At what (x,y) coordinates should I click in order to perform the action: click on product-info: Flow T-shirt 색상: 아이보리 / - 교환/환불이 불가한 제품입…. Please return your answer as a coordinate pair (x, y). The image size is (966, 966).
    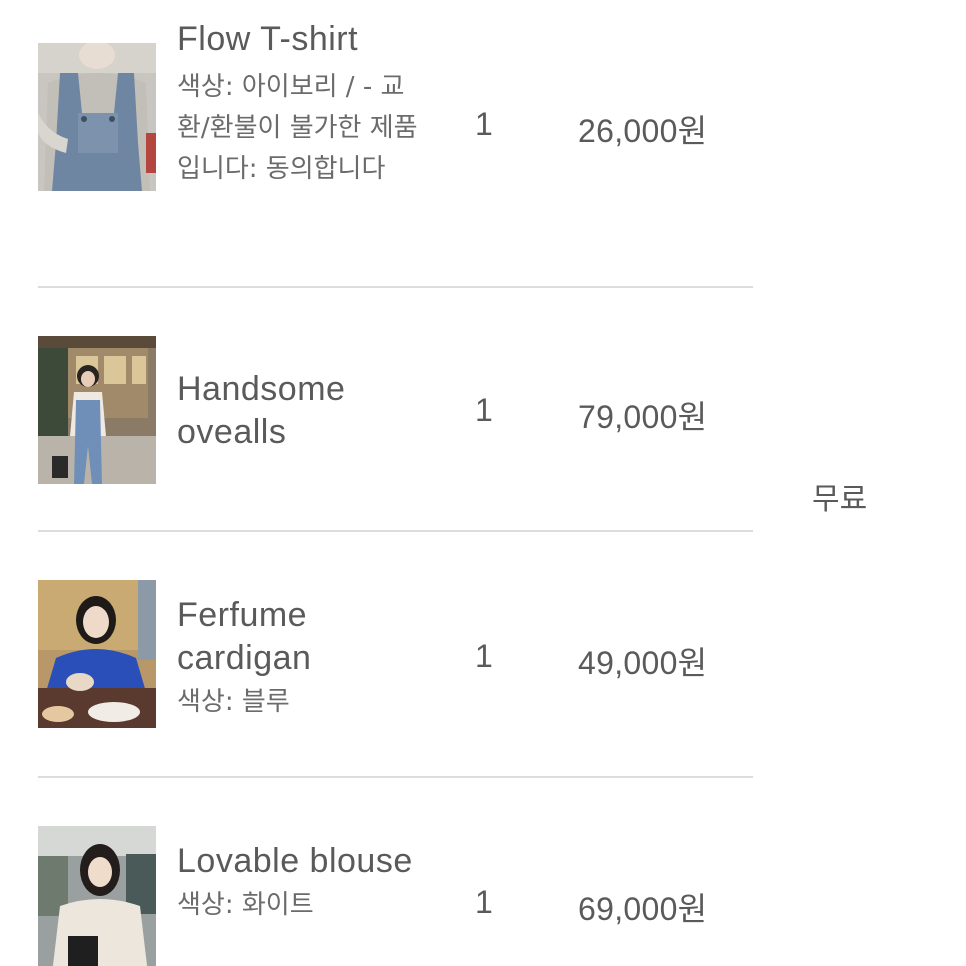
    Looking at the image, I should click on (299, 104).